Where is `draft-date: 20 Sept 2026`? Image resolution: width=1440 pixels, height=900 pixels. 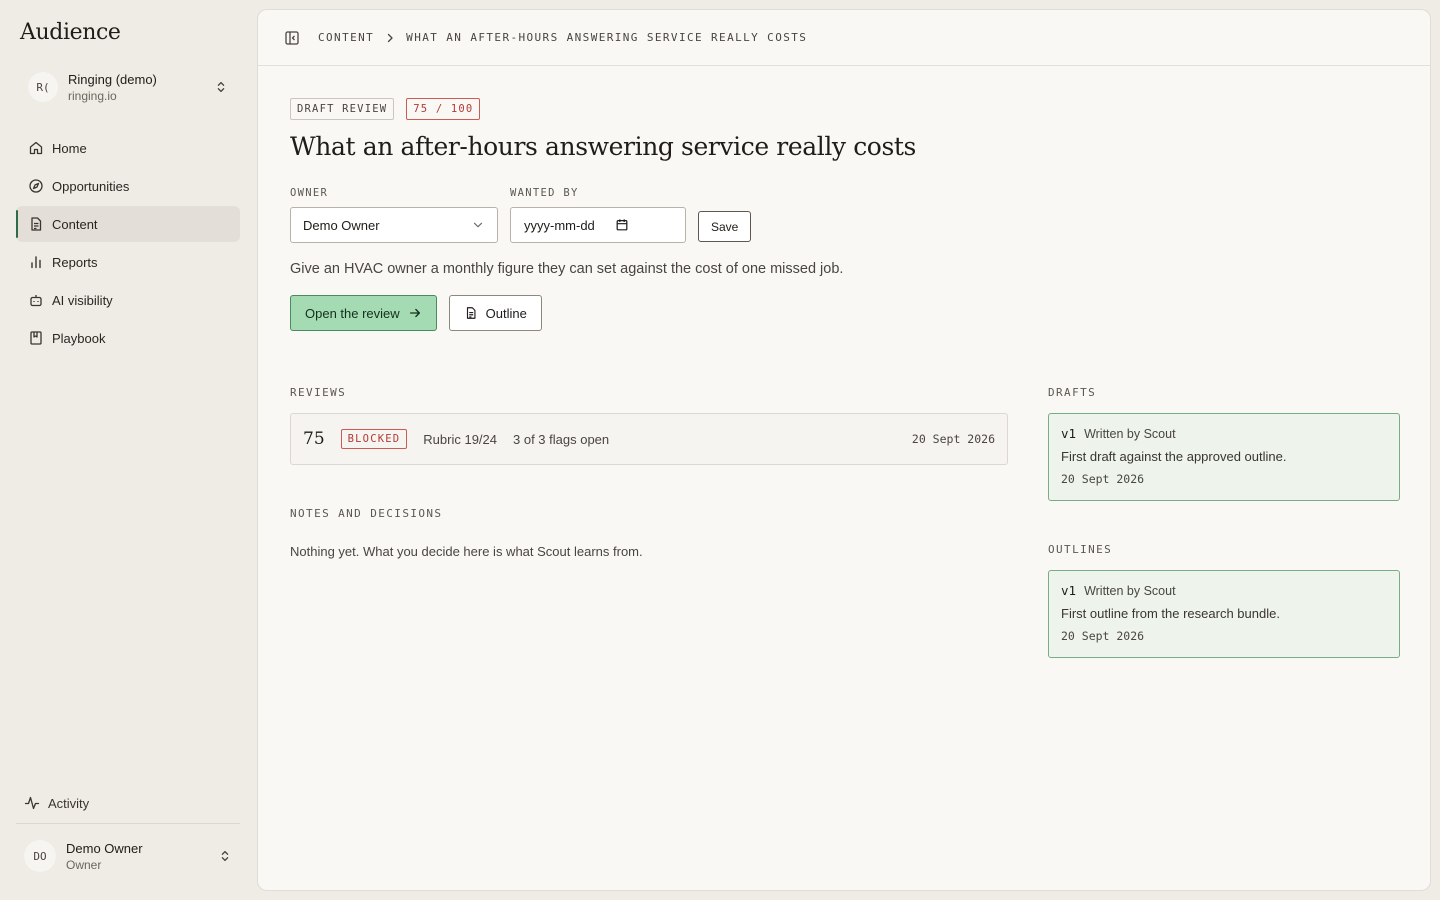
draft-date: 20 Sept 2026 is located at coordinates (1103, 479).